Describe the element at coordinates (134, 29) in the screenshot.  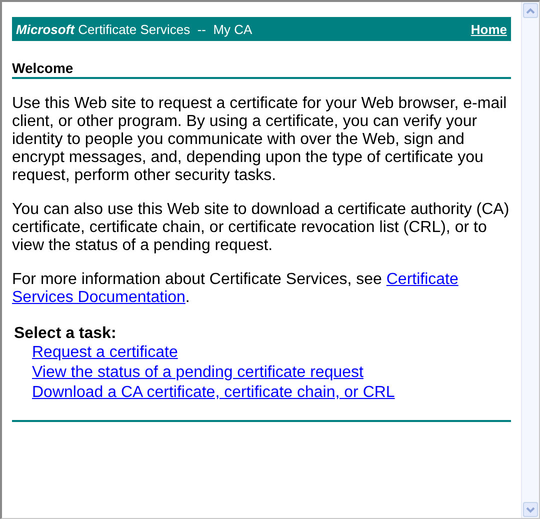
I see `page-title: Microsoft Certificate Services -- My CA` at that location.